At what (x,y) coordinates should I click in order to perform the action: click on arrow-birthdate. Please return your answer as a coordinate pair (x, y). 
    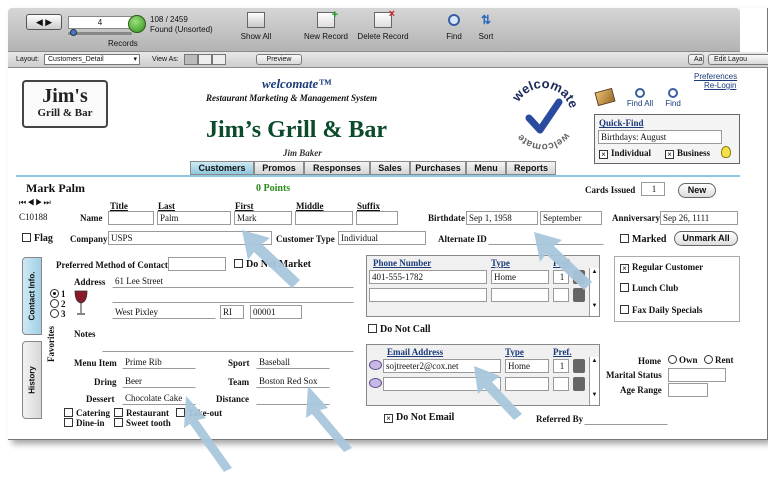
    Looking at the image, I should click on (563, 261).